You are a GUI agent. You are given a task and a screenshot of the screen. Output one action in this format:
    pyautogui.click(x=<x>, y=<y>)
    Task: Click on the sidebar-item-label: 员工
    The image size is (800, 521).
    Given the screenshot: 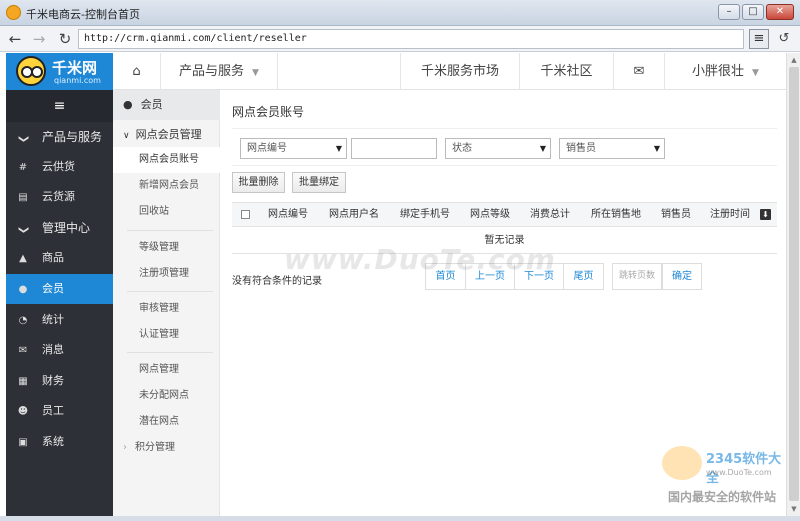 What is the action you would take?
    pyautogui.click(x=53, y=410)
    